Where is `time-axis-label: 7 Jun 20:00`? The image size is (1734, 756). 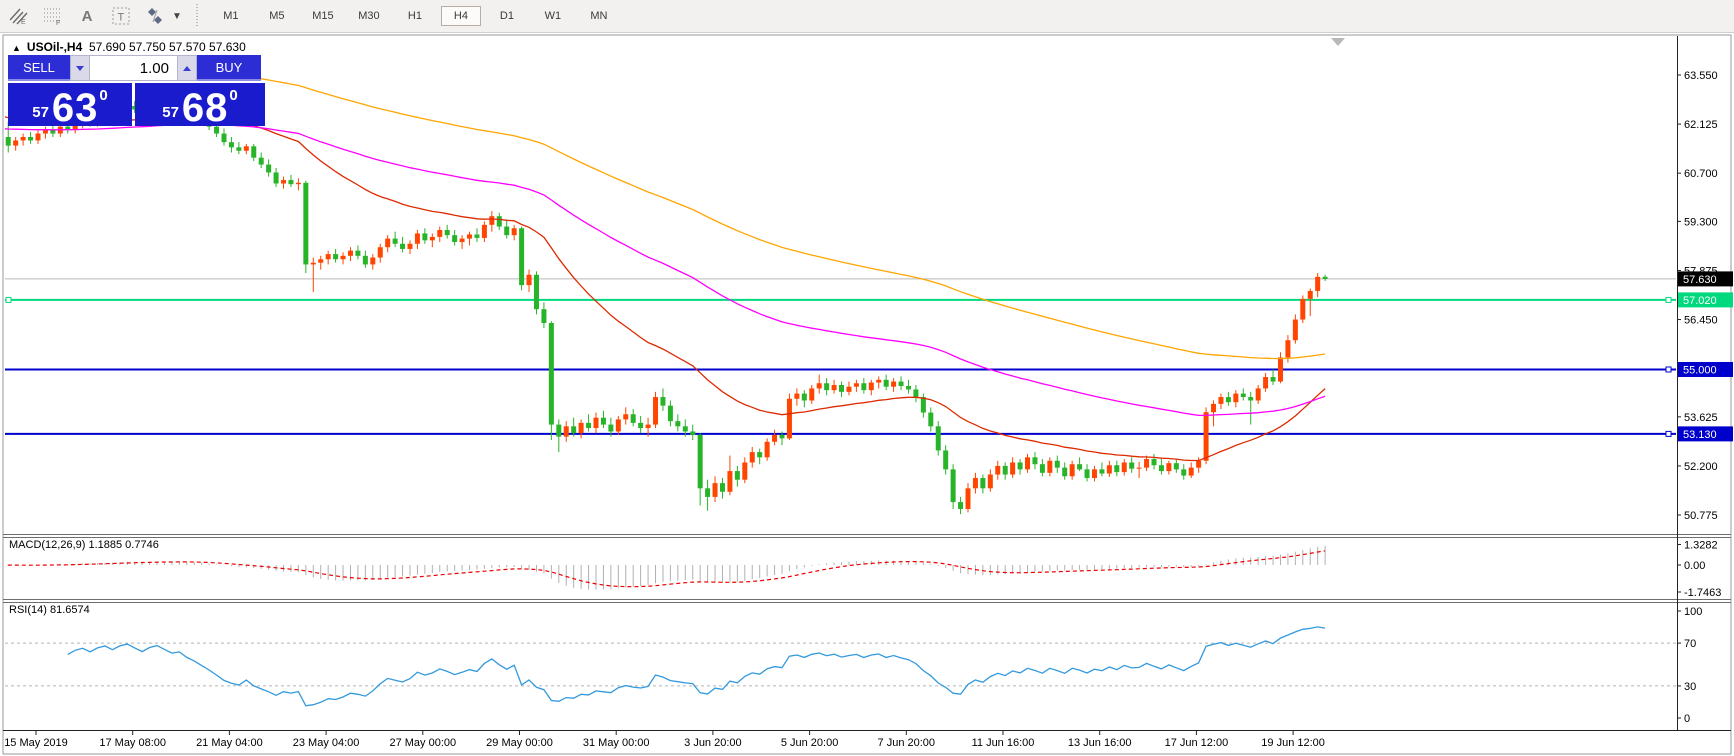
time-axis-label: 7 Jun 20:00 is located at coordinates (907, 743).